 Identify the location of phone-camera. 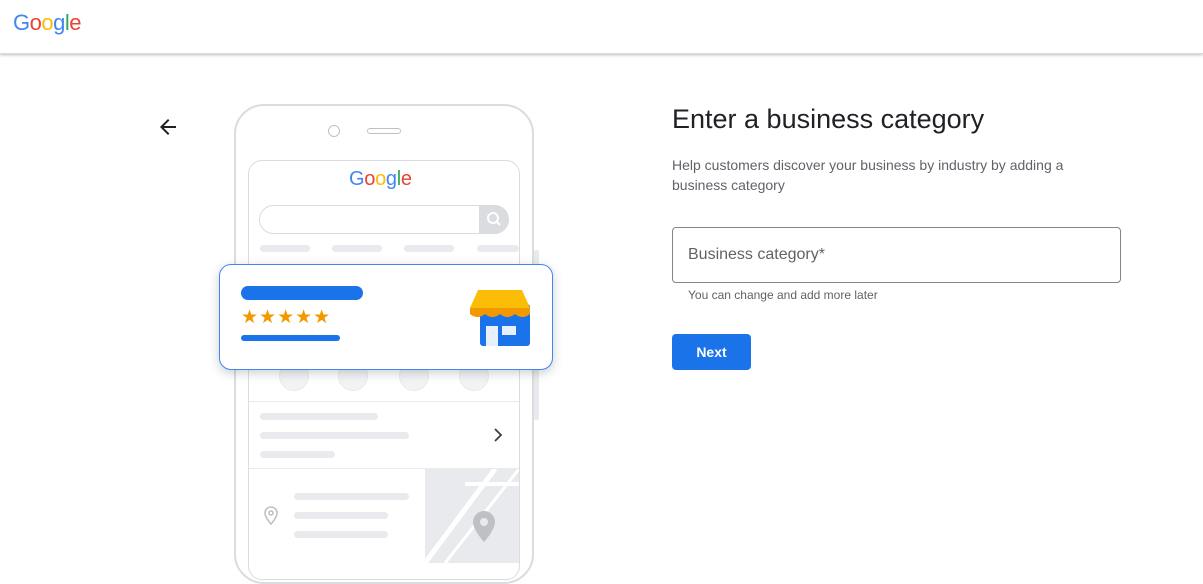
(334, 131).